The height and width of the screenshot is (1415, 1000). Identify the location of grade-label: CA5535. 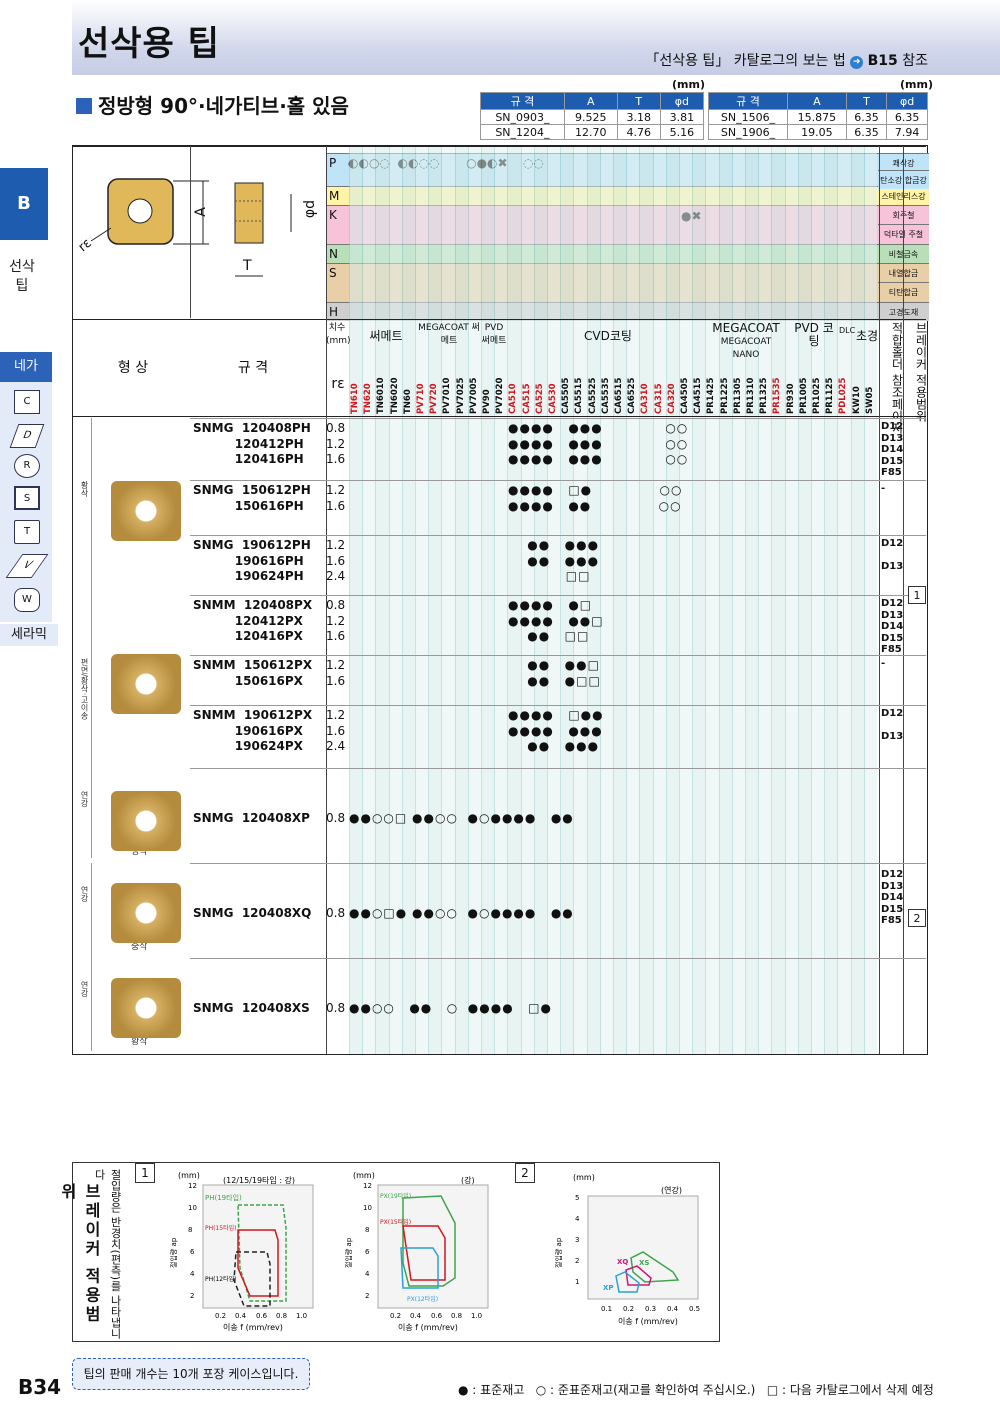
(605, 395).